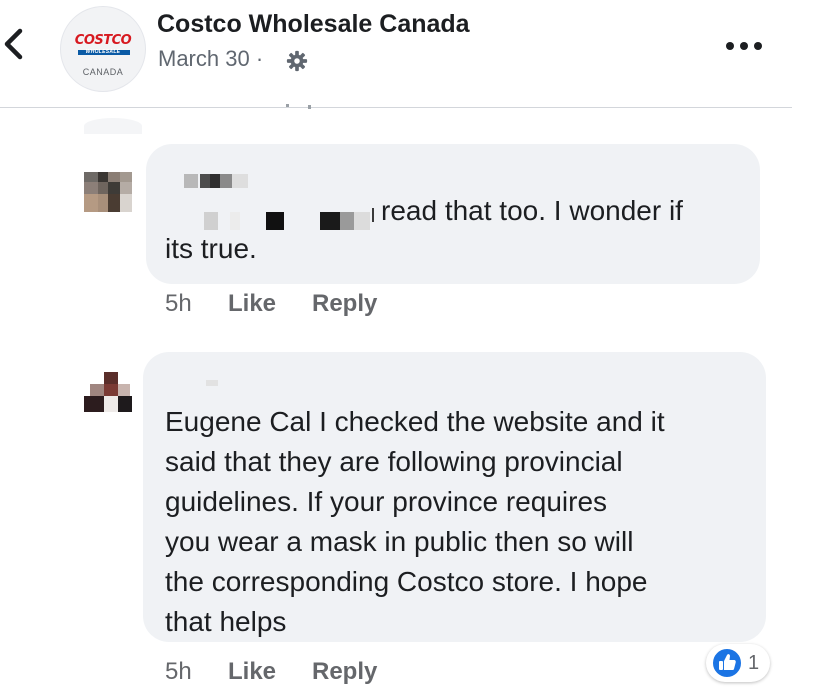  What do you see at coordinates (399, 541) in the screenshot?
I see `comment-text-line: you wear a mask in public then so will` at bounding box center [399, 541].